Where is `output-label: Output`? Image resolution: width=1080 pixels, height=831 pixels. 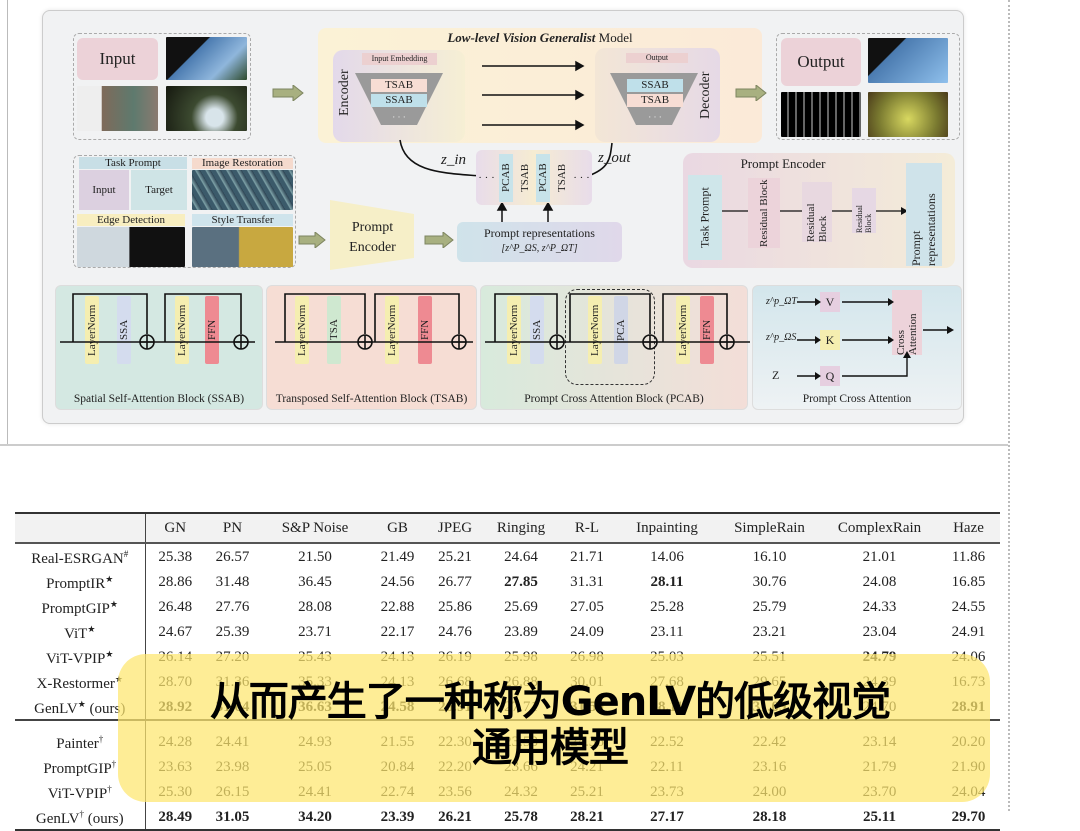
output-label: Output is located at coordinates (821, 62).